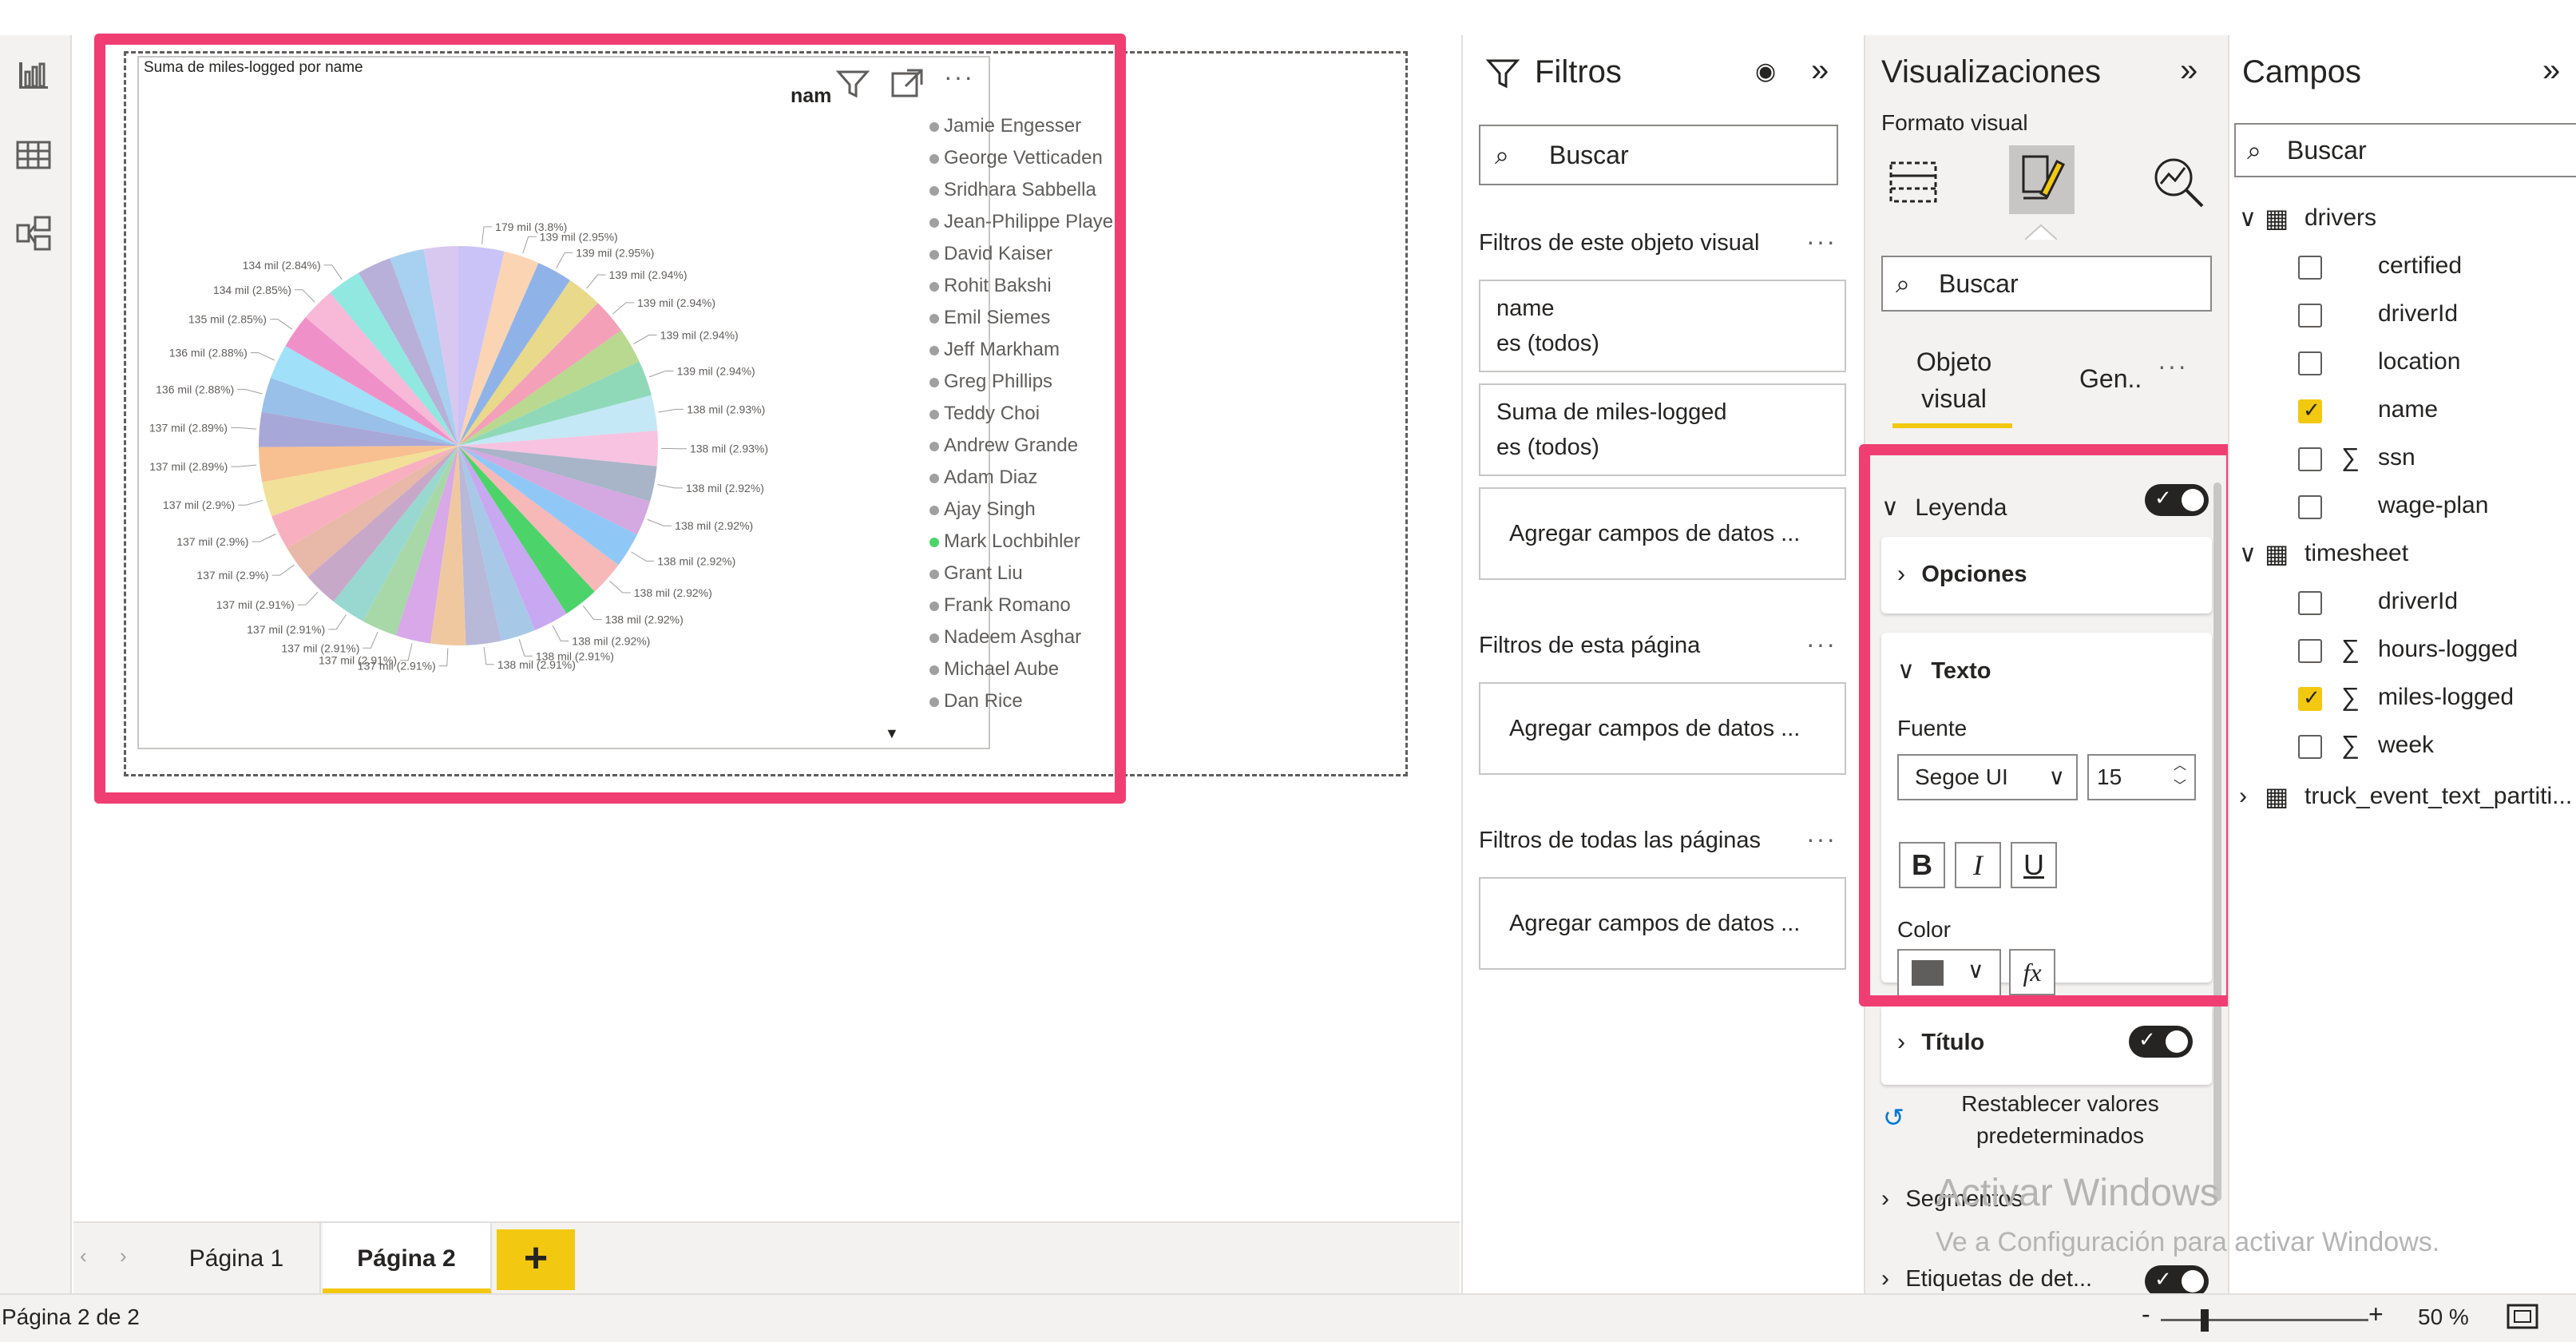 The width and height of the screenshot is (2576, 1342). Describe the element at coordinates (2046, 284) in the screenshot. I see `vis-search-input: ⌕ Buscar` at that location.